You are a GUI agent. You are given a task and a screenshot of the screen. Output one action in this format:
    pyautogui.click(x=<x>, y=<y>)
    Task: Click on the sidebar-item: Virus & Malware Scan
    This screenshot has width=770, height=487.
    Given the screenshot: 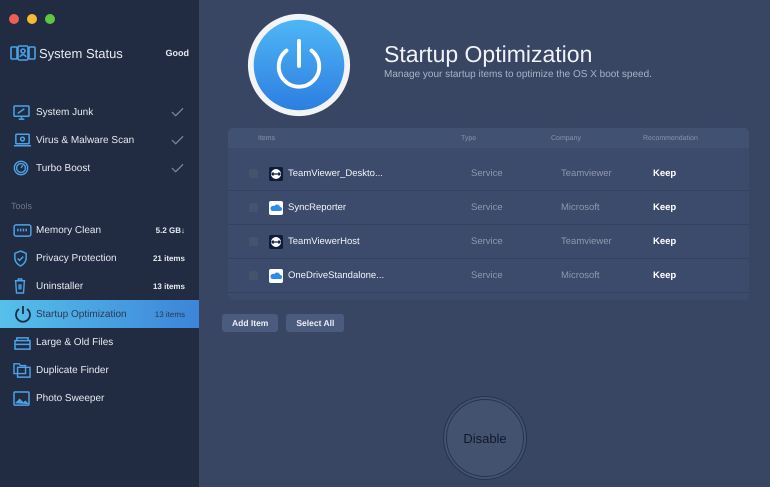 What is the action you would take?
    pyautogui.click(x=99, y=140)
    